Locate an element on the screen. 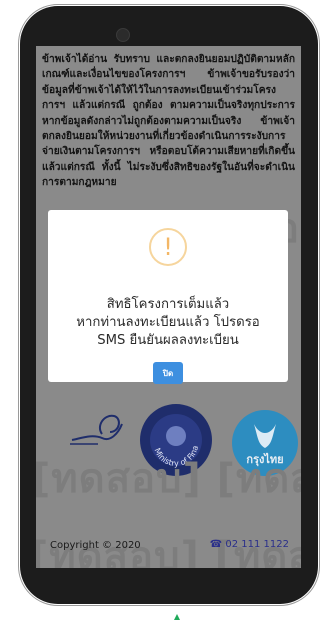  close-button: ปิด is located at coordinates (168, 373).